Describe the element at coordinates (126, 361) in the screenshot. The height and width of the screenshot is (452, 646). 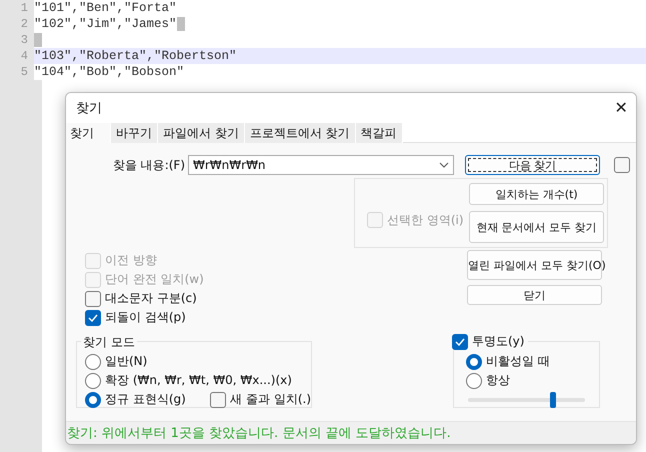
I see `radio-label: 일반(N)` at that location.